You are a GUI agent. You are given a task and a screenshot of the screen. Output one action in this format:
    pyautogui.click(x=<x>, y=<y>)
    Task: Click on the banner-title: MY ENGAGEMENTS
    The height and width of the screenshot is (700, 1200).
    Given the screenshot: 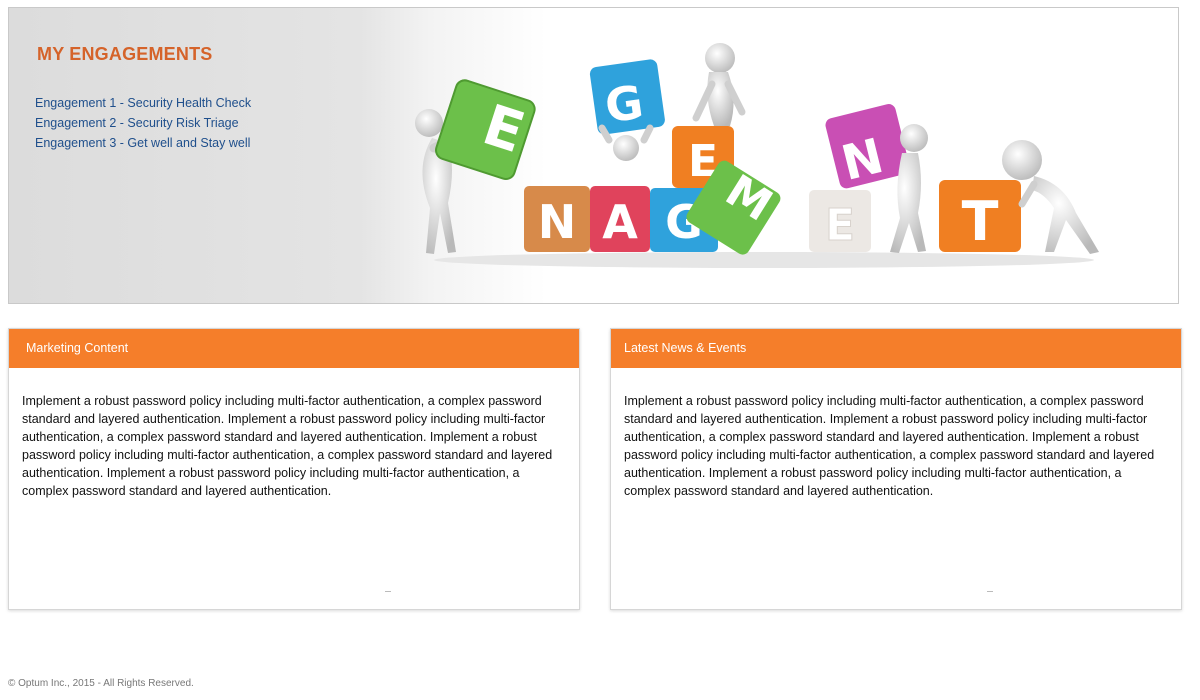 What is the action you would take?
    pyautogui.click(x=125, y=54)
    